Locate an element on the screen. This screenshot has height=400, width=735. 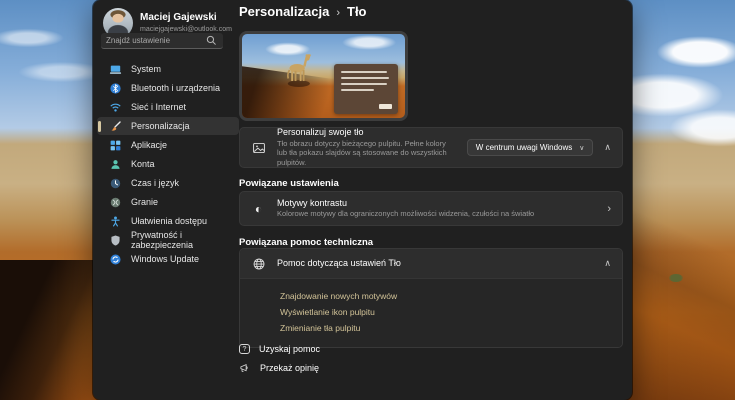
megaphone-icon is located at coordinates (245, 368).